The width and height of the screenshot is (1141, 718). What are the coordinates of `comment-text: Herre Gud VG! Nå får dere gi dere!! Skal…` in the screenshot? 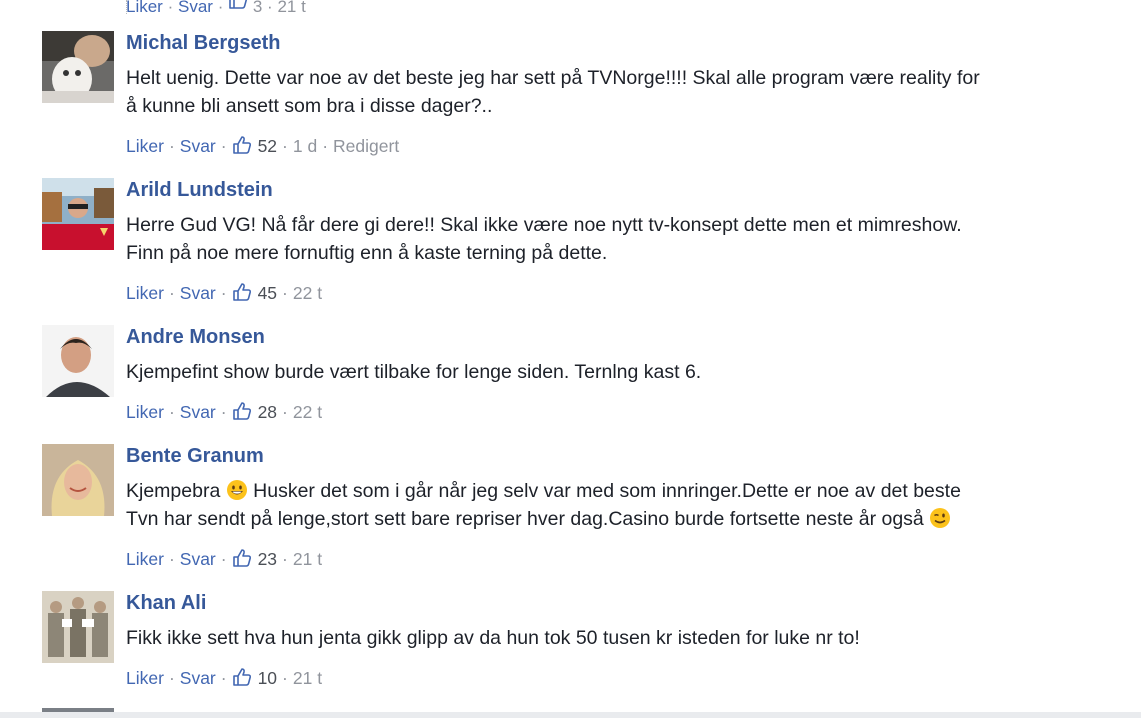 It's located at (544, 239).